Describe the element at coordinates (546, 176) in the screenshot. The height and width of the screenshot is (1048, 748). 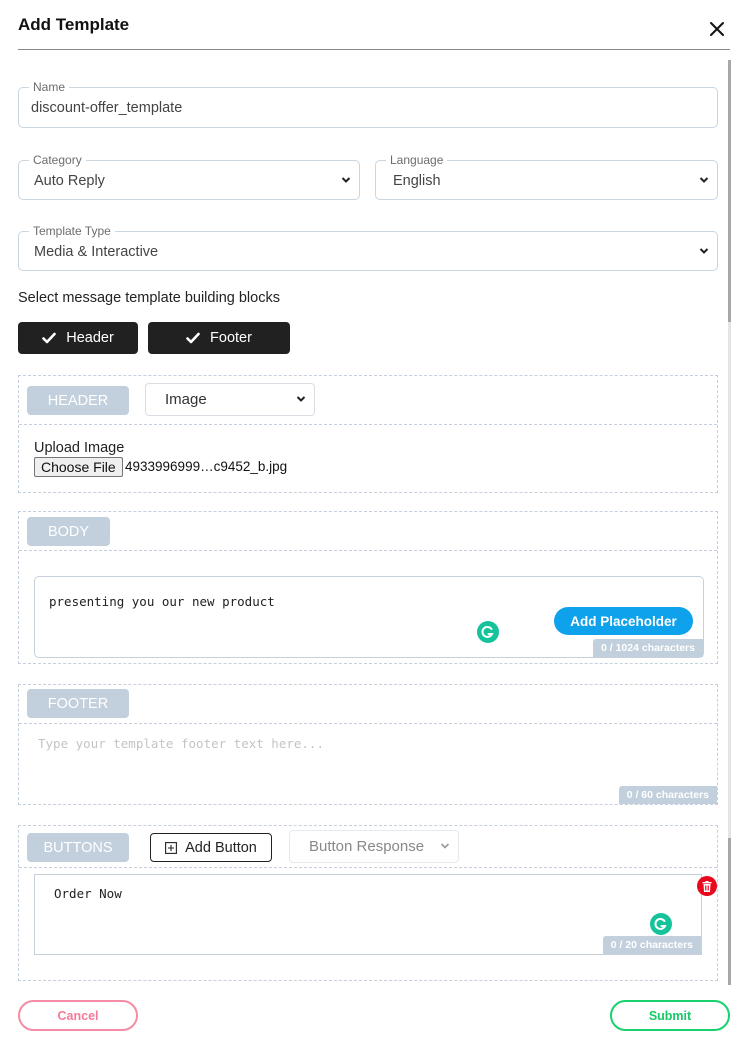
I see `language-select: Language English` at that location.